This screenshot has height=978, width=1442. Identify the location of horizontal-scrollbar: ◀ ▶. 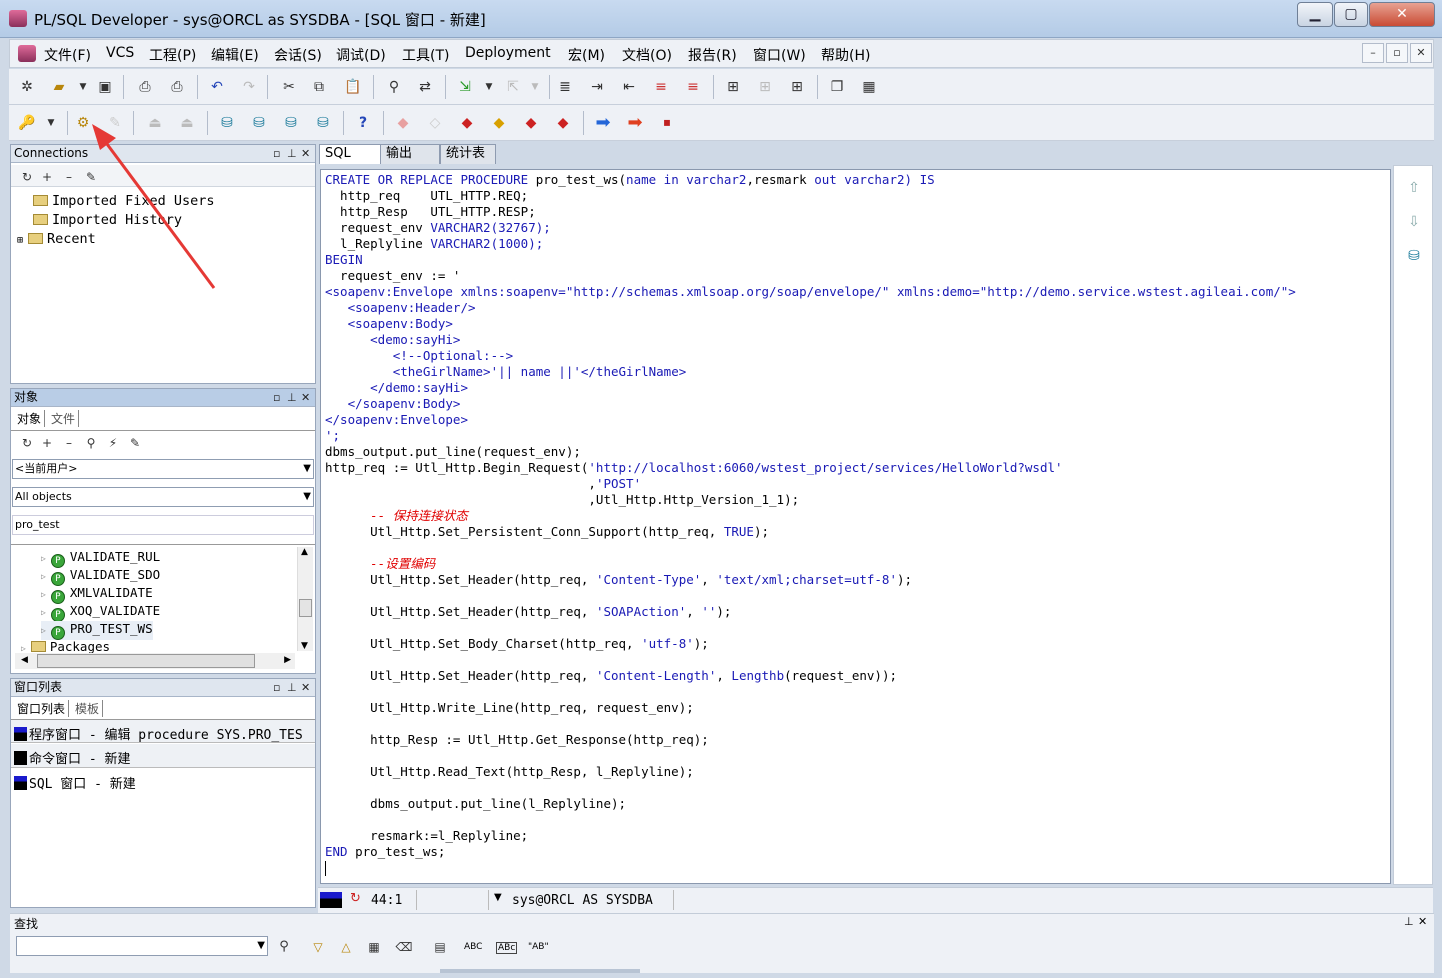
(155, 661).